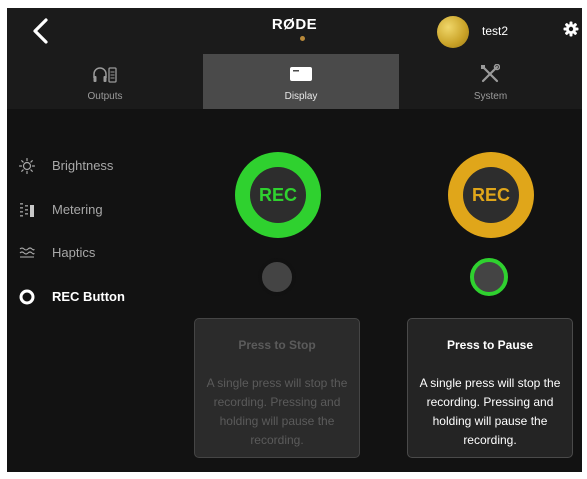 The width and height of the screenshot is (587, 479). I want to click on tab-bar: Outputs Display System, so click(294, 81).